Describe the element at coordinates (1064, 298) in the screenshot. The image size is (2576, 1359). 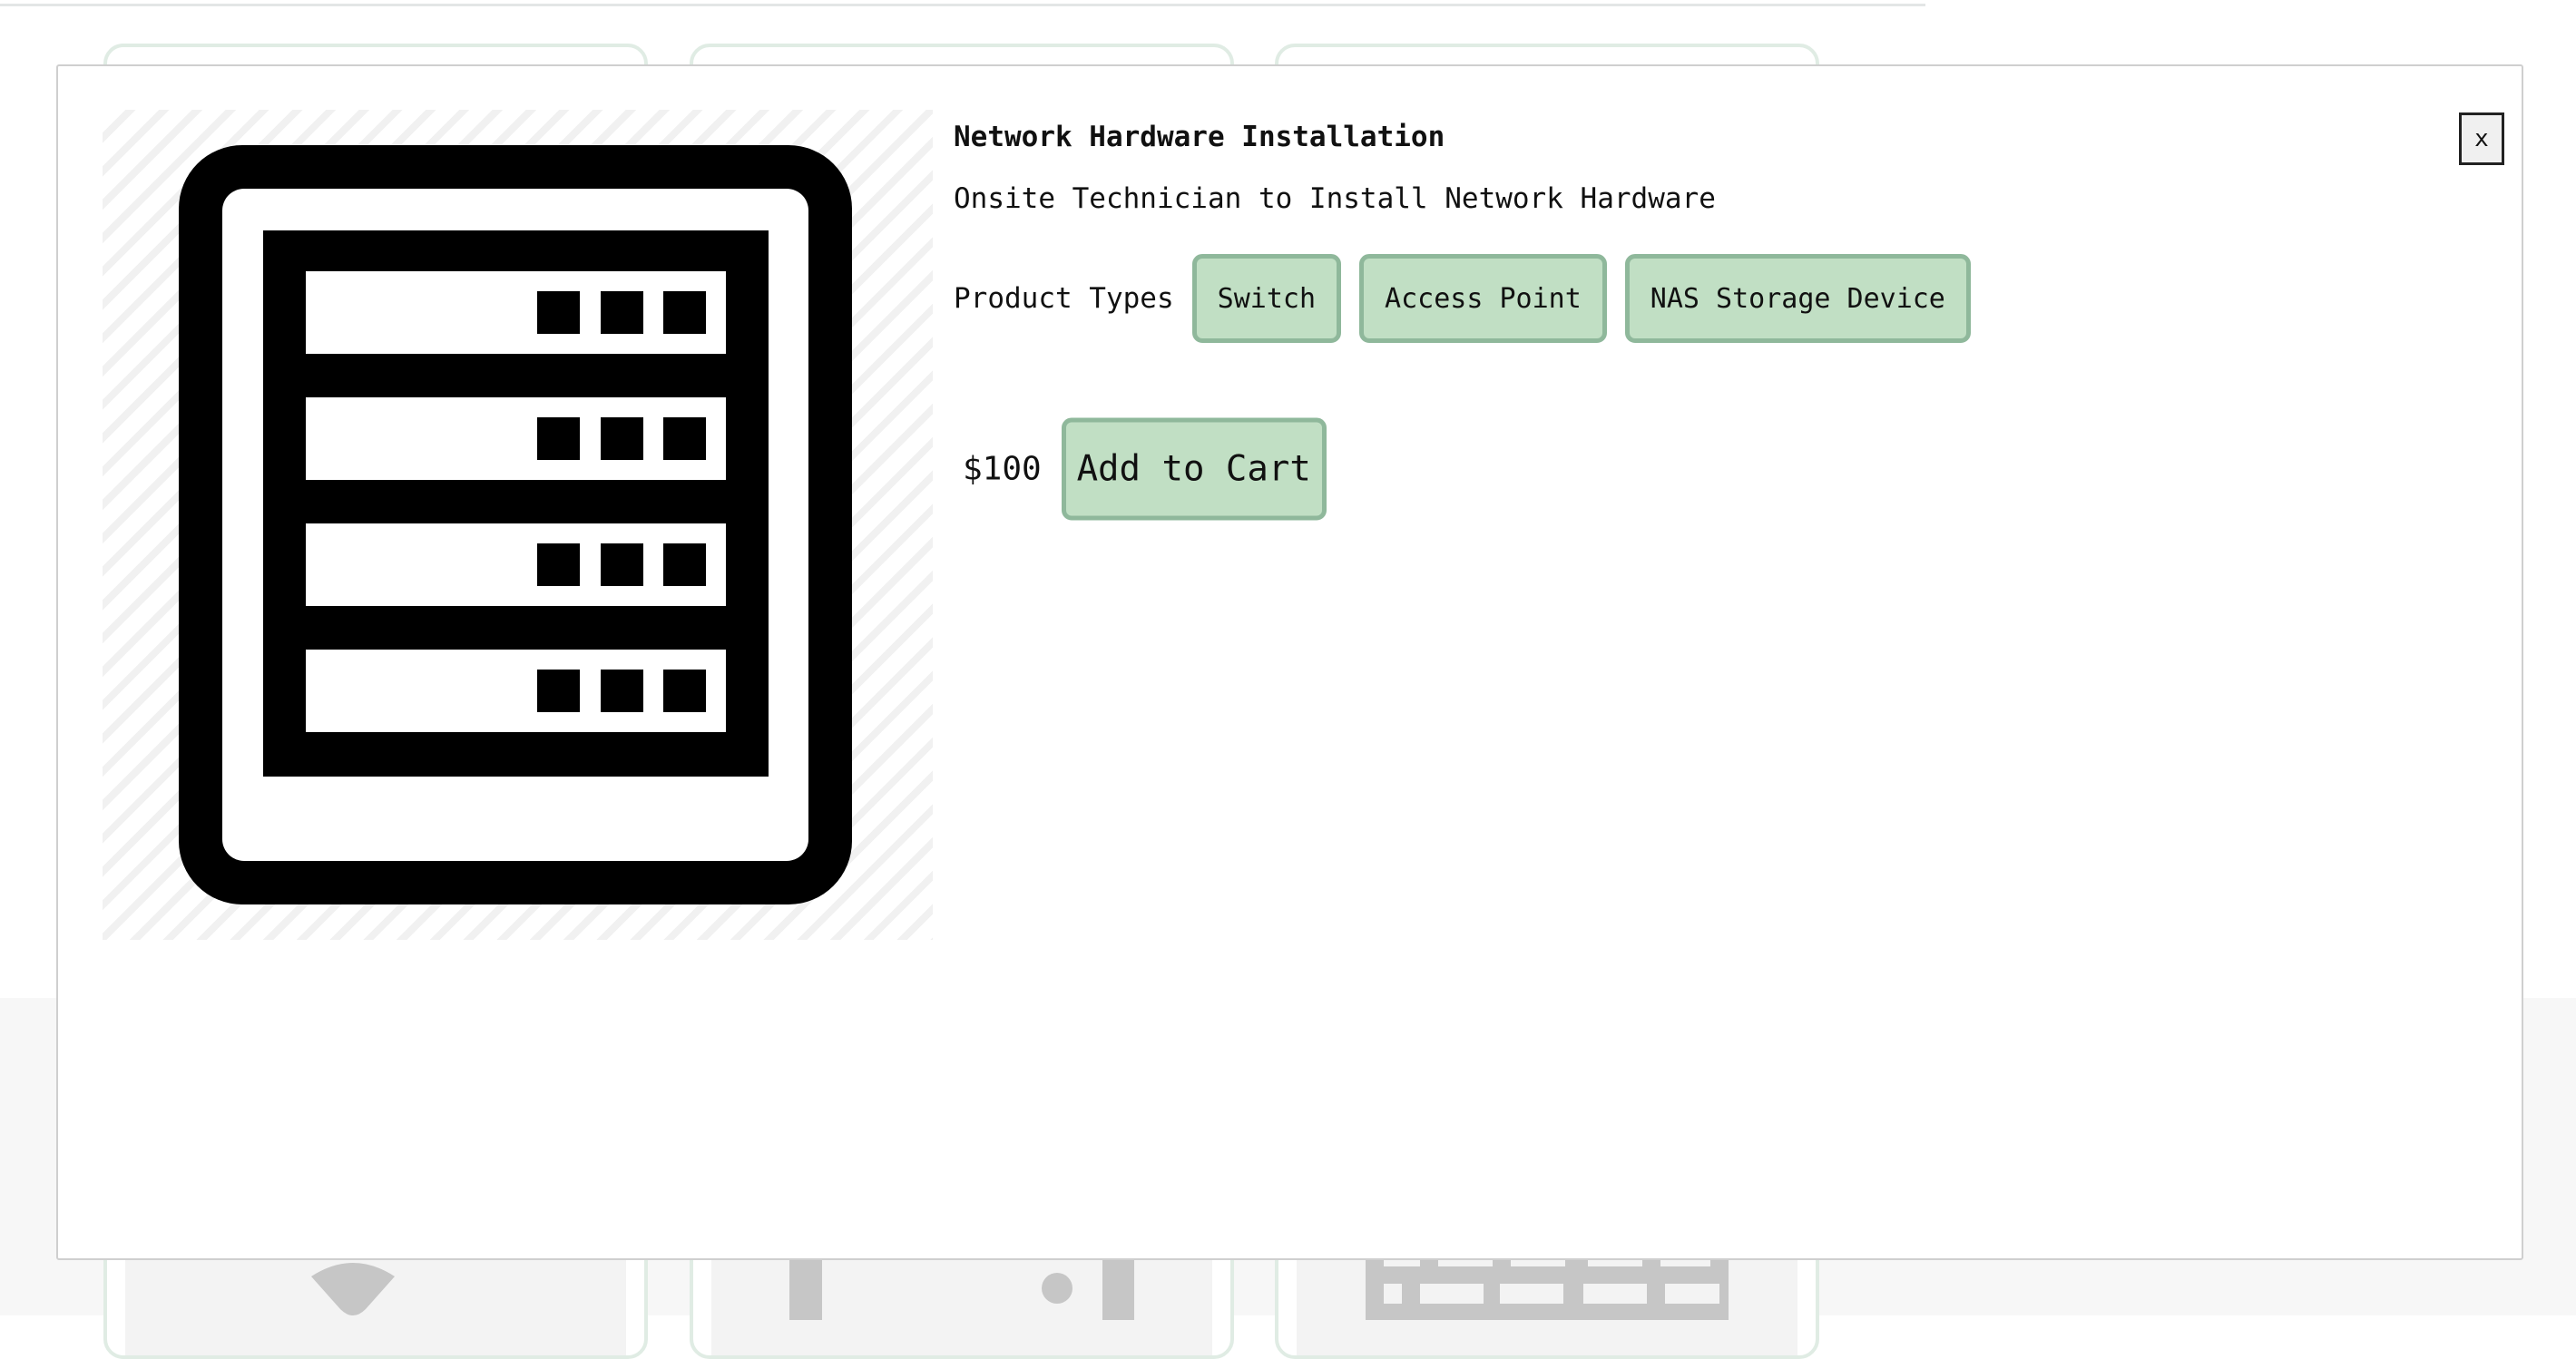
I see `product-types-label: Product Types` at that location.